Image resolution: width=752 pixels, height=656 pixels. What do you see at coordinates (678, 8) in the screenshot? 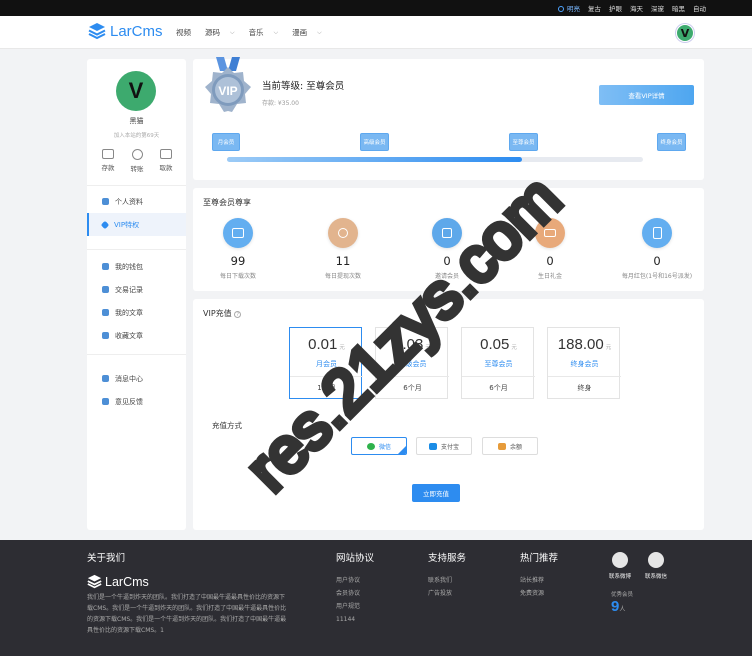
I see `skin-dark: 暗黑` at bounding box center [678, 8].